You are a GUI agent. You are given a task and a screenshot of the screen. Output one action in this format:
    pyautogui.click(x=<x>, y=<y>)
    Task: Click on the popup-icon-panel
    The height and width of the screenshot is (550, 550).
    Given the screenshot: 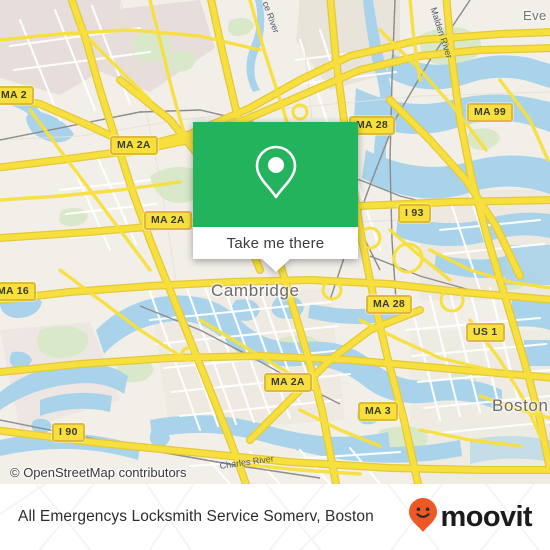 What is the action you would take?
    pyautogui.click(x=275, y=174)
    